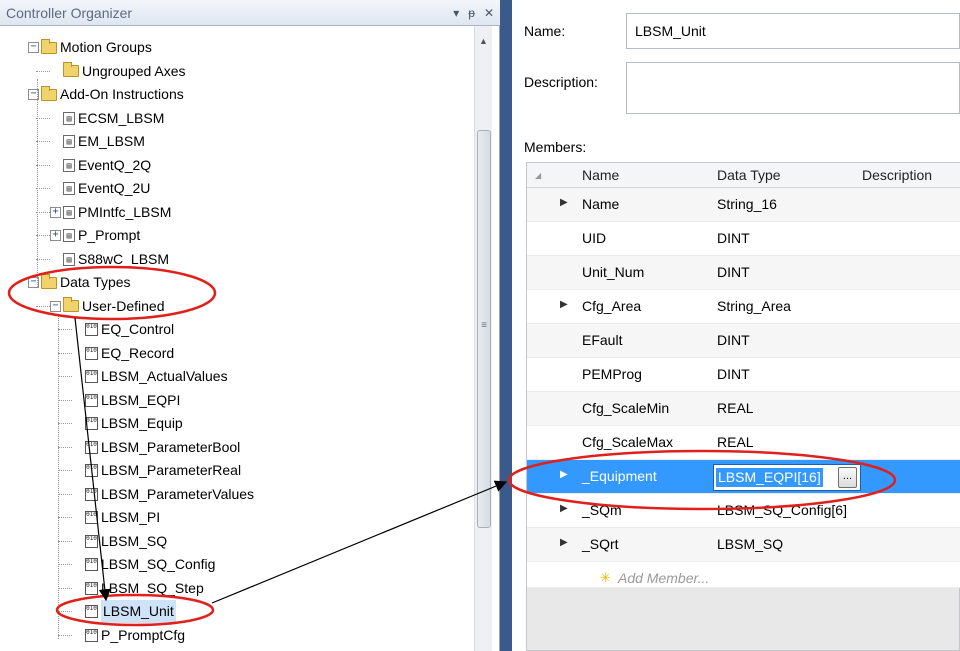  Describe the element at coordinates (138, 588) in the screenshot. I see `tree-item: 010 LBSM_SQ_Step` at that location.